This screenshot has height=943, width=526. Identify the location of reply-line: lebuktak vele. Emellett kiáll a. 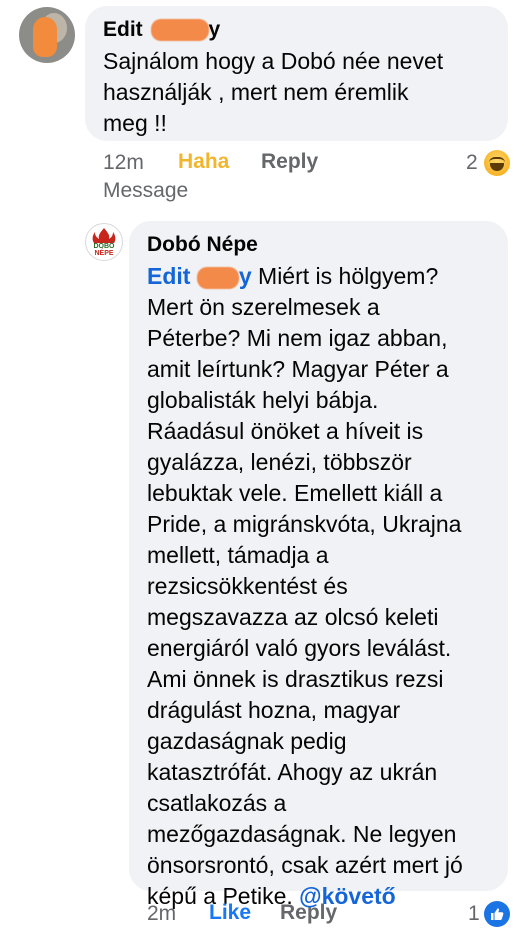
(324, 493).